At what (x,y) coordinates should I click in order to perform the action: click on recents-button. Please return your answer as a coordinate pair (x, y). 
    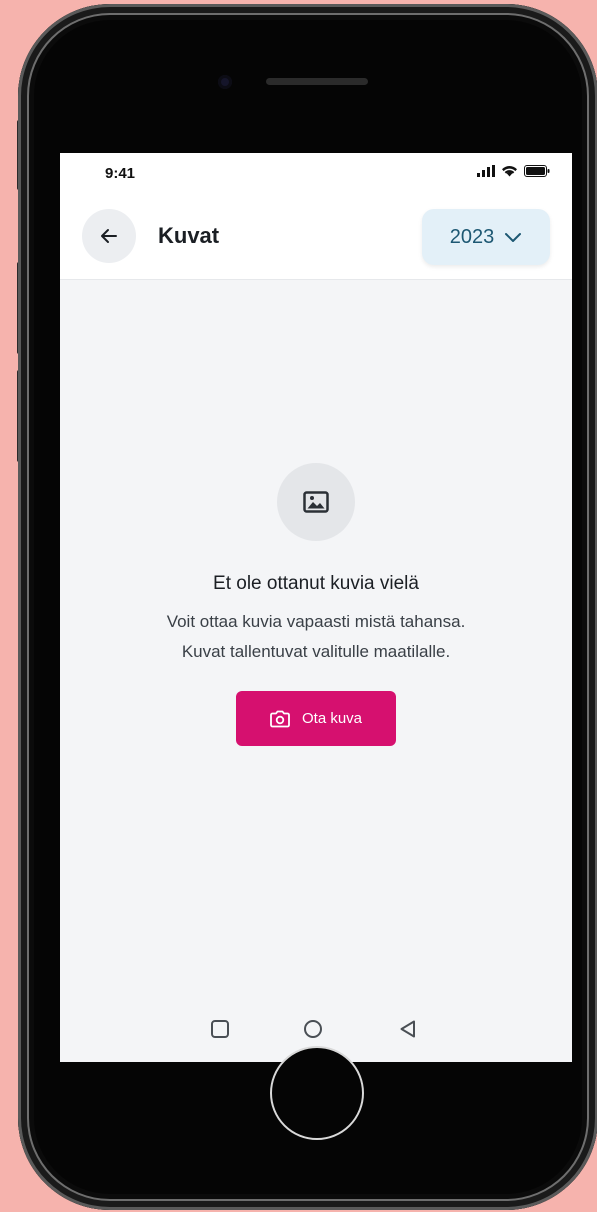
    Looking at the image, I should click on (220, 1029).